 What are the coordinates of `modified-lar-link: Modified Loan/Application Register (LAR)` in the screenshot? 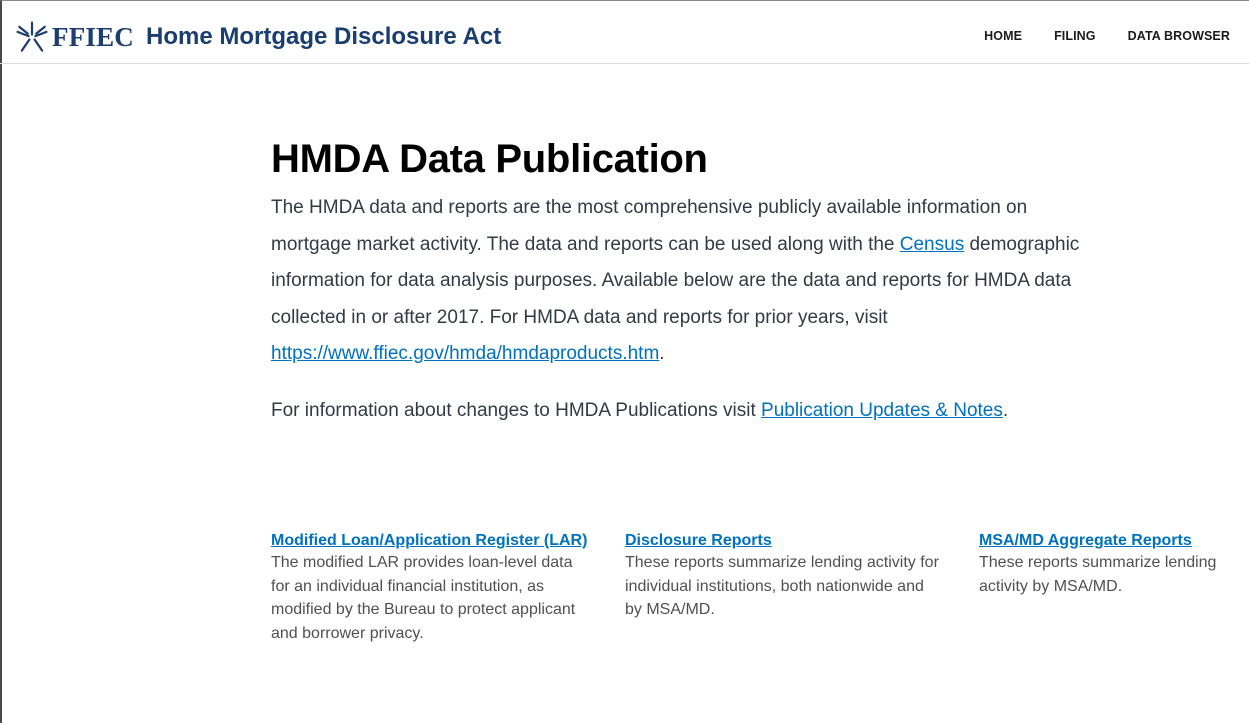 It's located at (431, 540).